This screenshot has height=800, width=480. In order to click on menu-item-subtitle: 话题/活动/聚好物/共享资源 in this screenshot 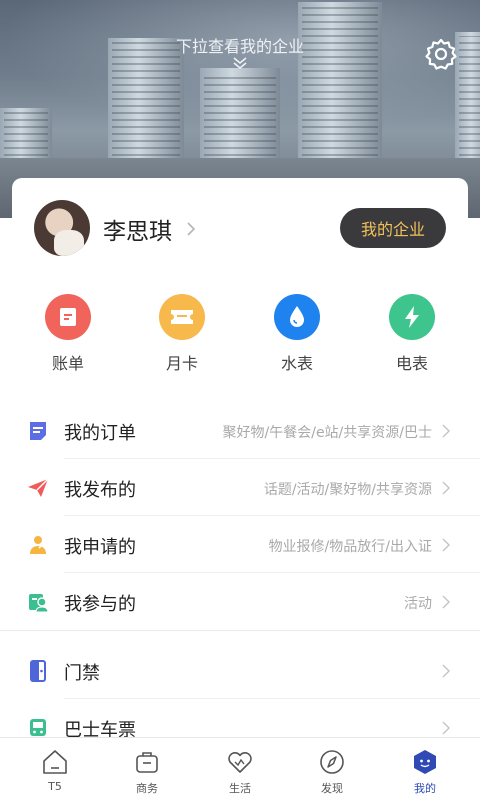, I will do `click(347, 490)`.